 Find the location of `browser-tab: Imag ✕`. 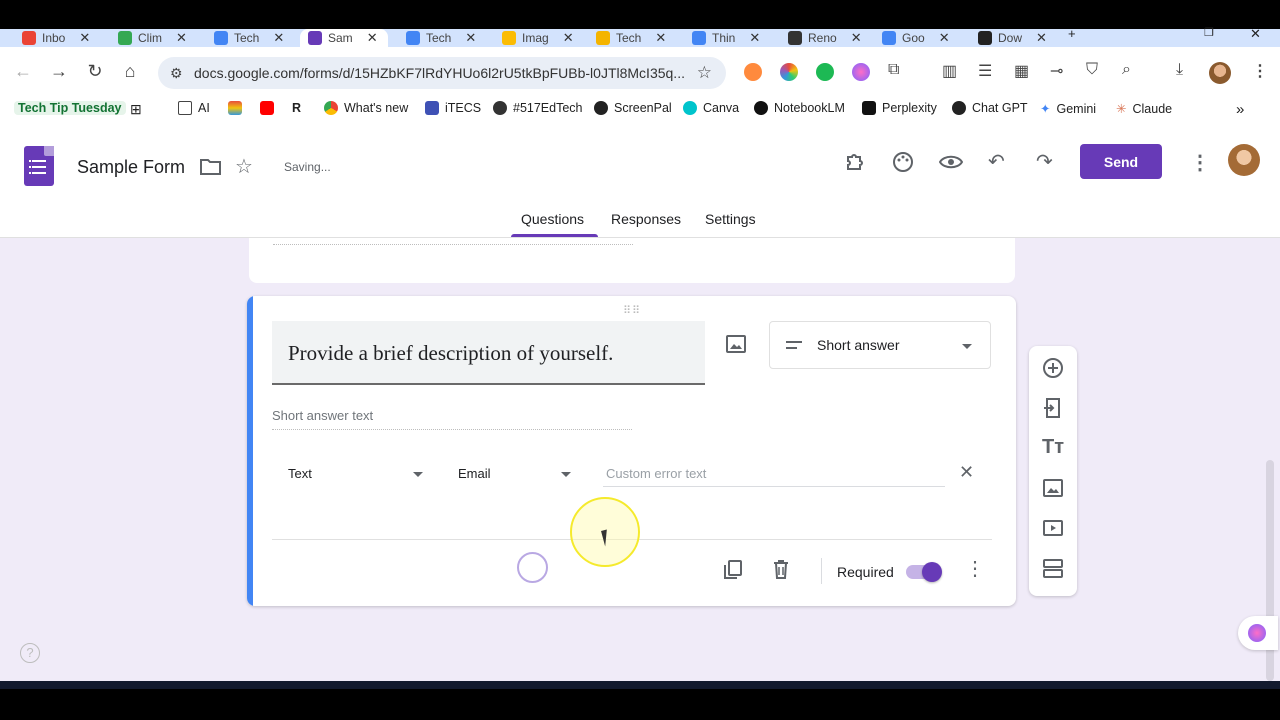

browser-tab: Imag ✕ is located at coordinates (538, 38).